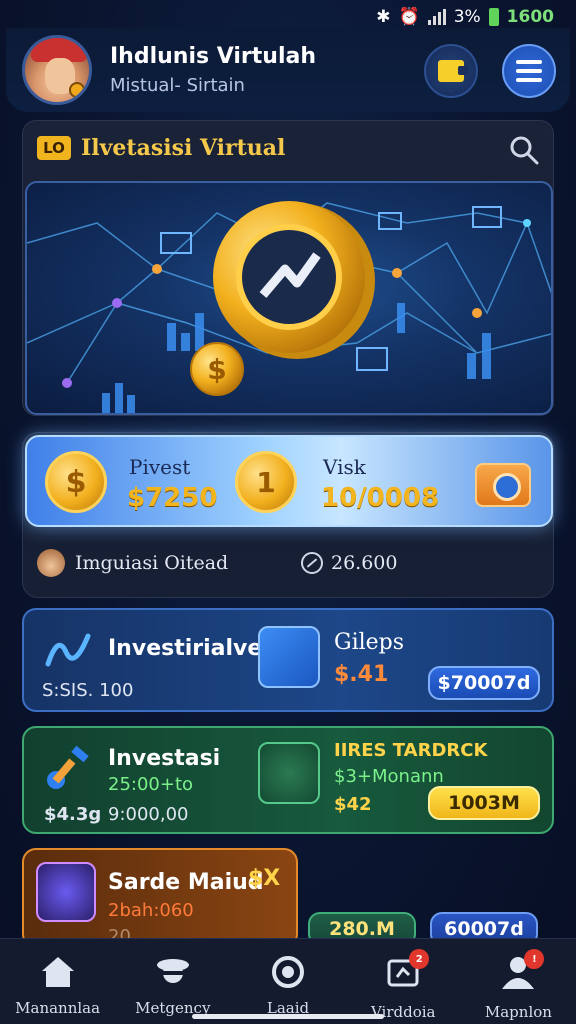 The image size is (576, 1024). I want to click on app-header: Ihdlunis Virtulah Mistual- Sirtain, so click(288, 70).